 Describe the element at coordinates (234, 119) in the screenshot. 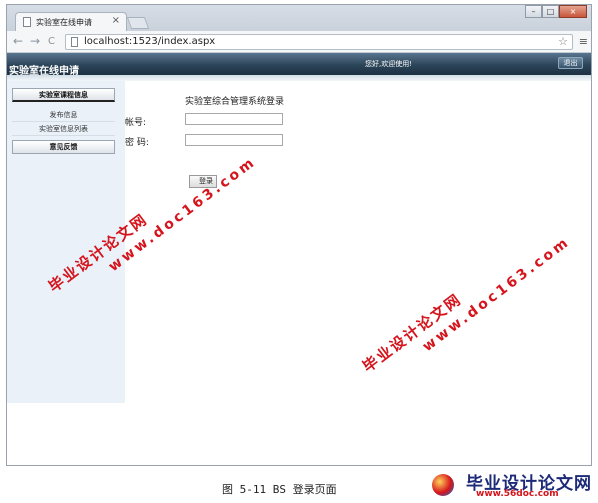

I see `username-input` at that location.